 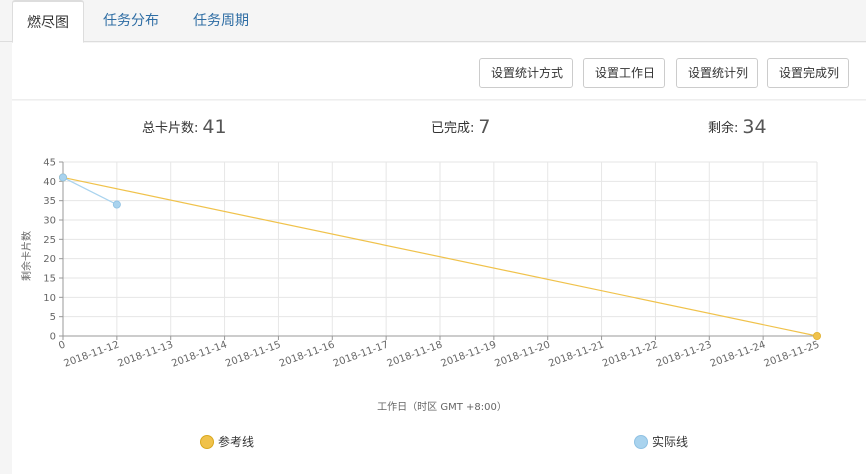 I want to click on remaining-stat: 剩余: 34, so click(x=737, y=128).